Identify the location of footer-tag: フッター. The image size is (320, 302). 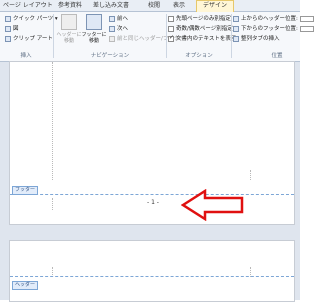
(25, 190).